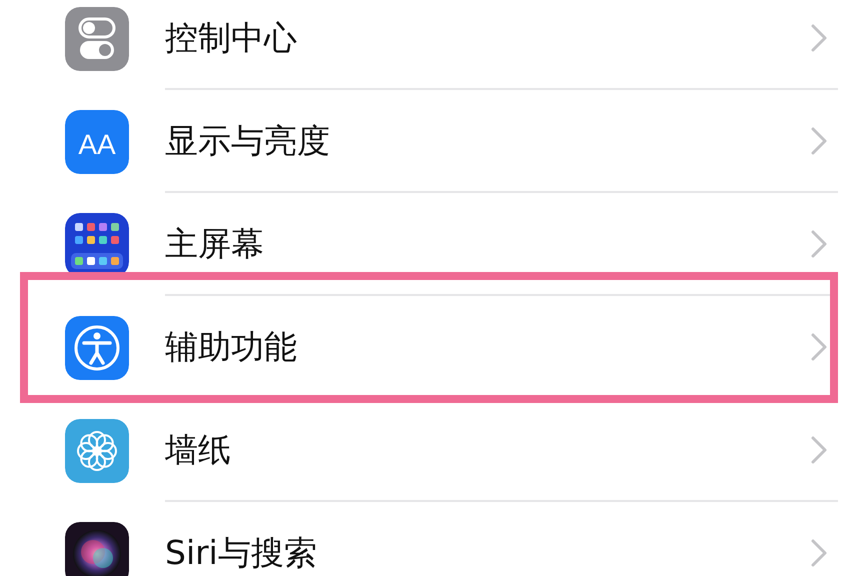 Image resolution: width=862 pixels, height=576 pixels. Describe the element at coordinates (198, 449) in the screenshot. I see `setting-label: 墙纸` at that location.